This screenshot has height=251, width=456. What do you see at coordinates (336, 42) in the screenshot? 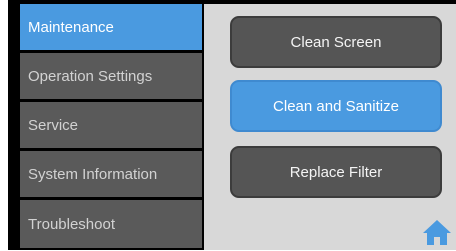
I see `clean-screen-button: Clean Screen` at bounding box center [336, 42].